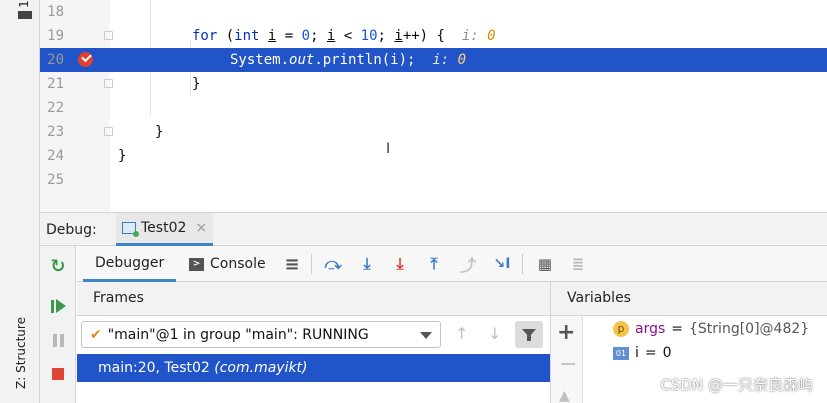 The image size is (827, 403). I want to click on line-number: 24, so click(55, 156).